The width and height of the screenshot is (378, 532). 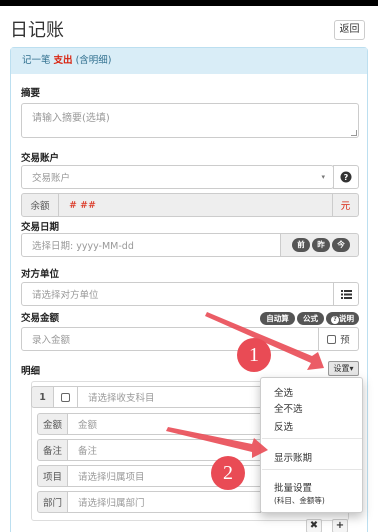 What do you see at coordinates (217, 442) in the screenshot?
I see `arrow-2-icon` at bounding box center [217, 442].